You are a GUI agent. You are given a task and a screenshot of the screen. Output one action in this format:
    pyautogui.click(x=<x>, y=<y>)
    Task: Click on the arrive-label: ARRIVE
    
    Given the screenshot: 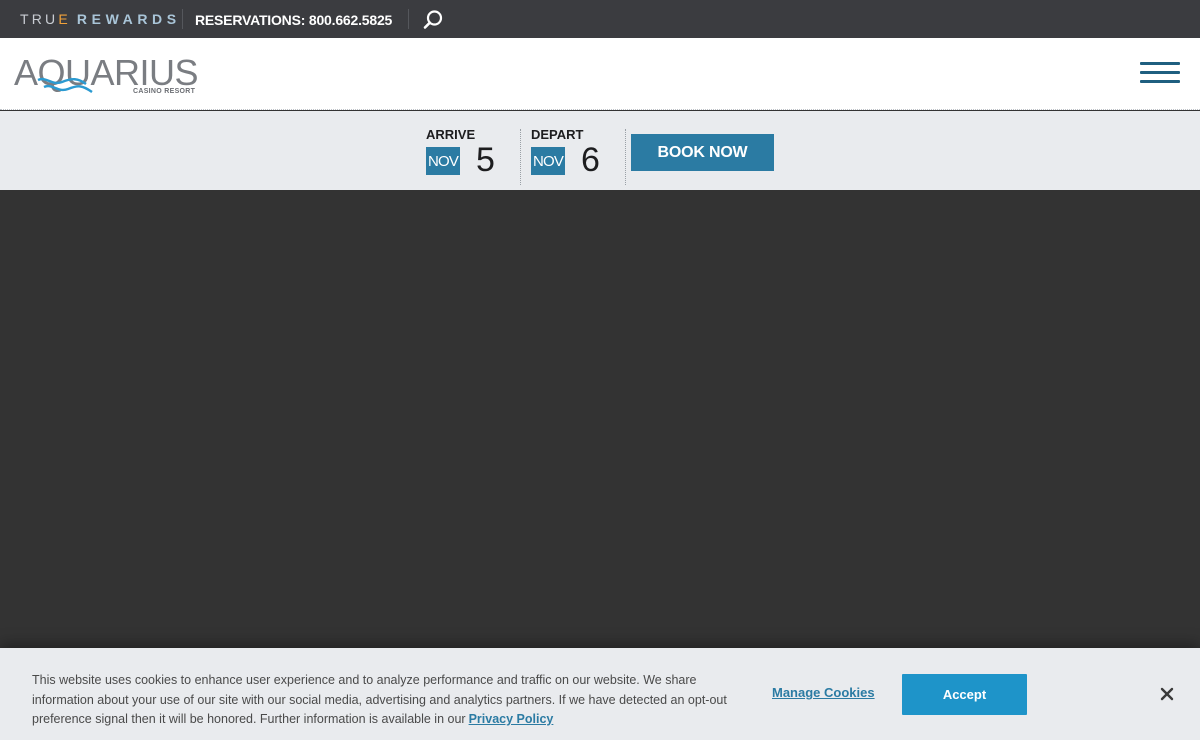 What is the action you would take?
    pyautogui.click(x=451, y=134)
    